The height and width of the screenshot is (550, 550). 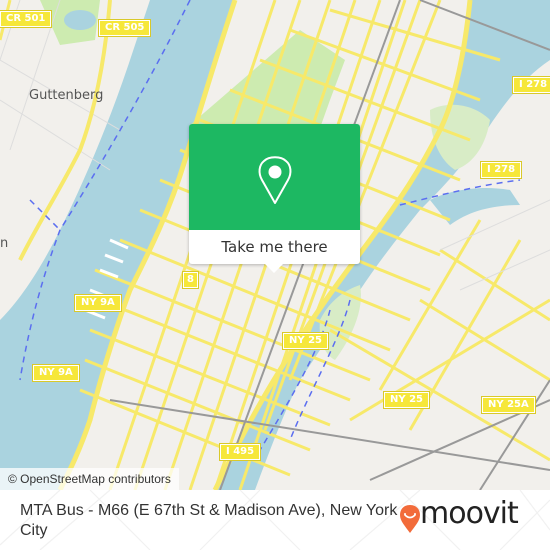 I want to click on take-me-there-button: Take me there, so click(x=274, y=247).